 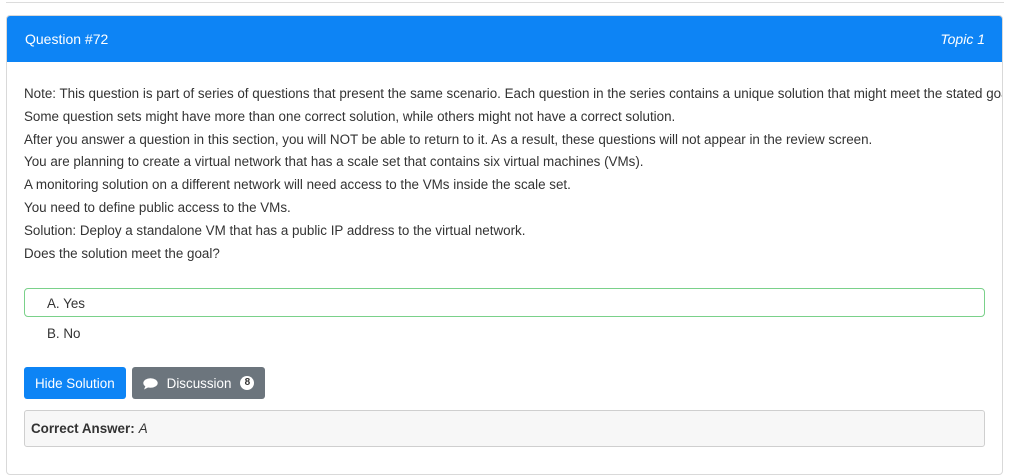 What do you see at coordinates (67, 39) in the screenshot?
I see `question-number: Question #72` at bounding box center [67, 39].